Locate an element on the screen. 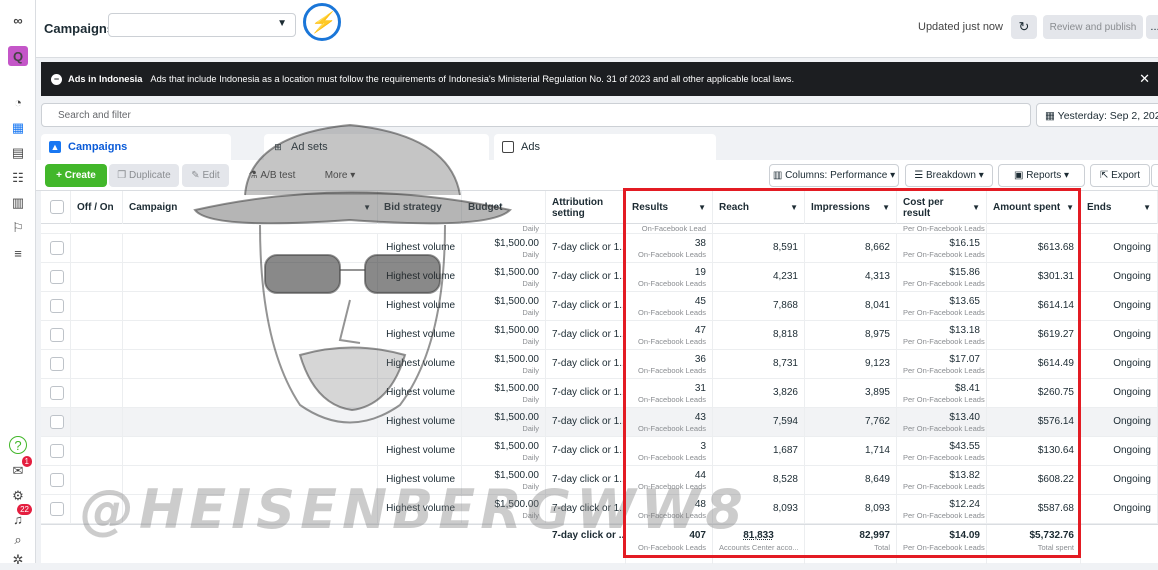 The image size is (1158, 570). search-icon: ⌕ is located at coordinates (18, 540).